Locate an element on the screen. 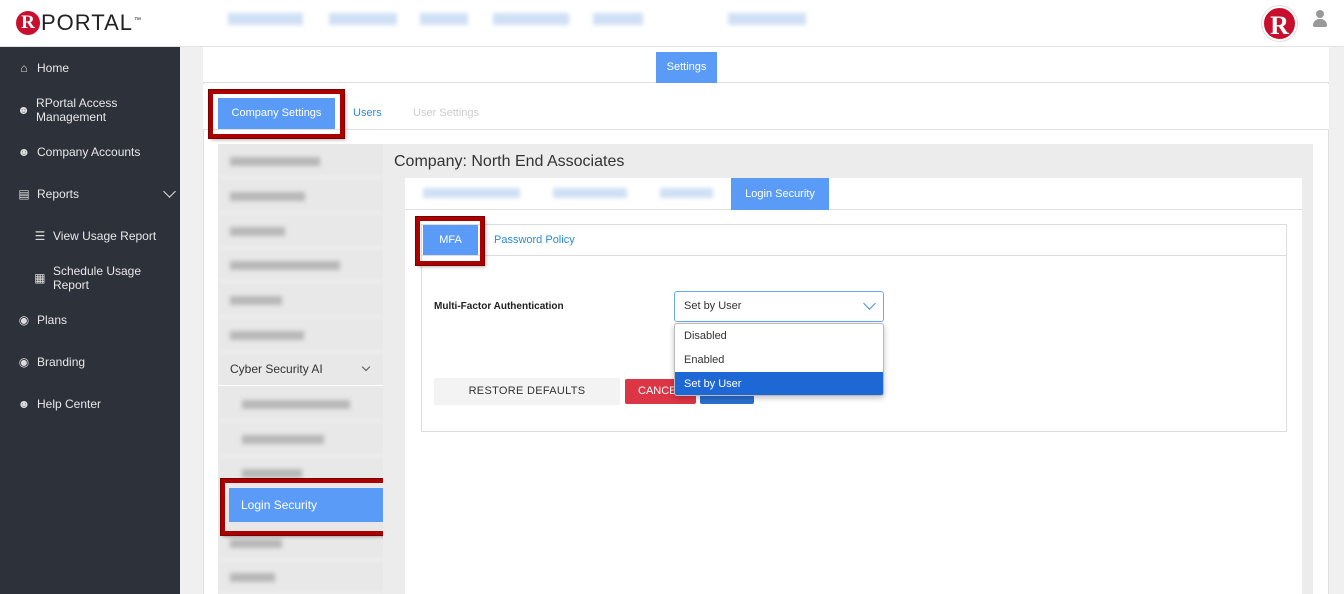 Image resolution: width=1344 pixels, height=594 pixels. tab-users: Users is located at coordinates (367, 113).